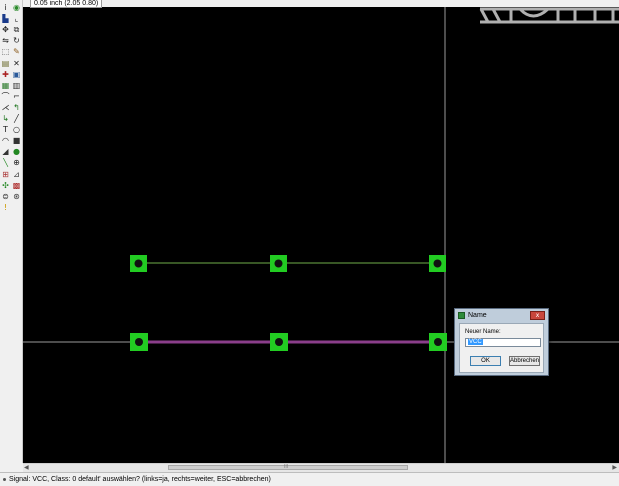  What do you see at coordinates (16, 151) in the screenshot?
I see `via-icon: ●` at bounding box center [16, 151].